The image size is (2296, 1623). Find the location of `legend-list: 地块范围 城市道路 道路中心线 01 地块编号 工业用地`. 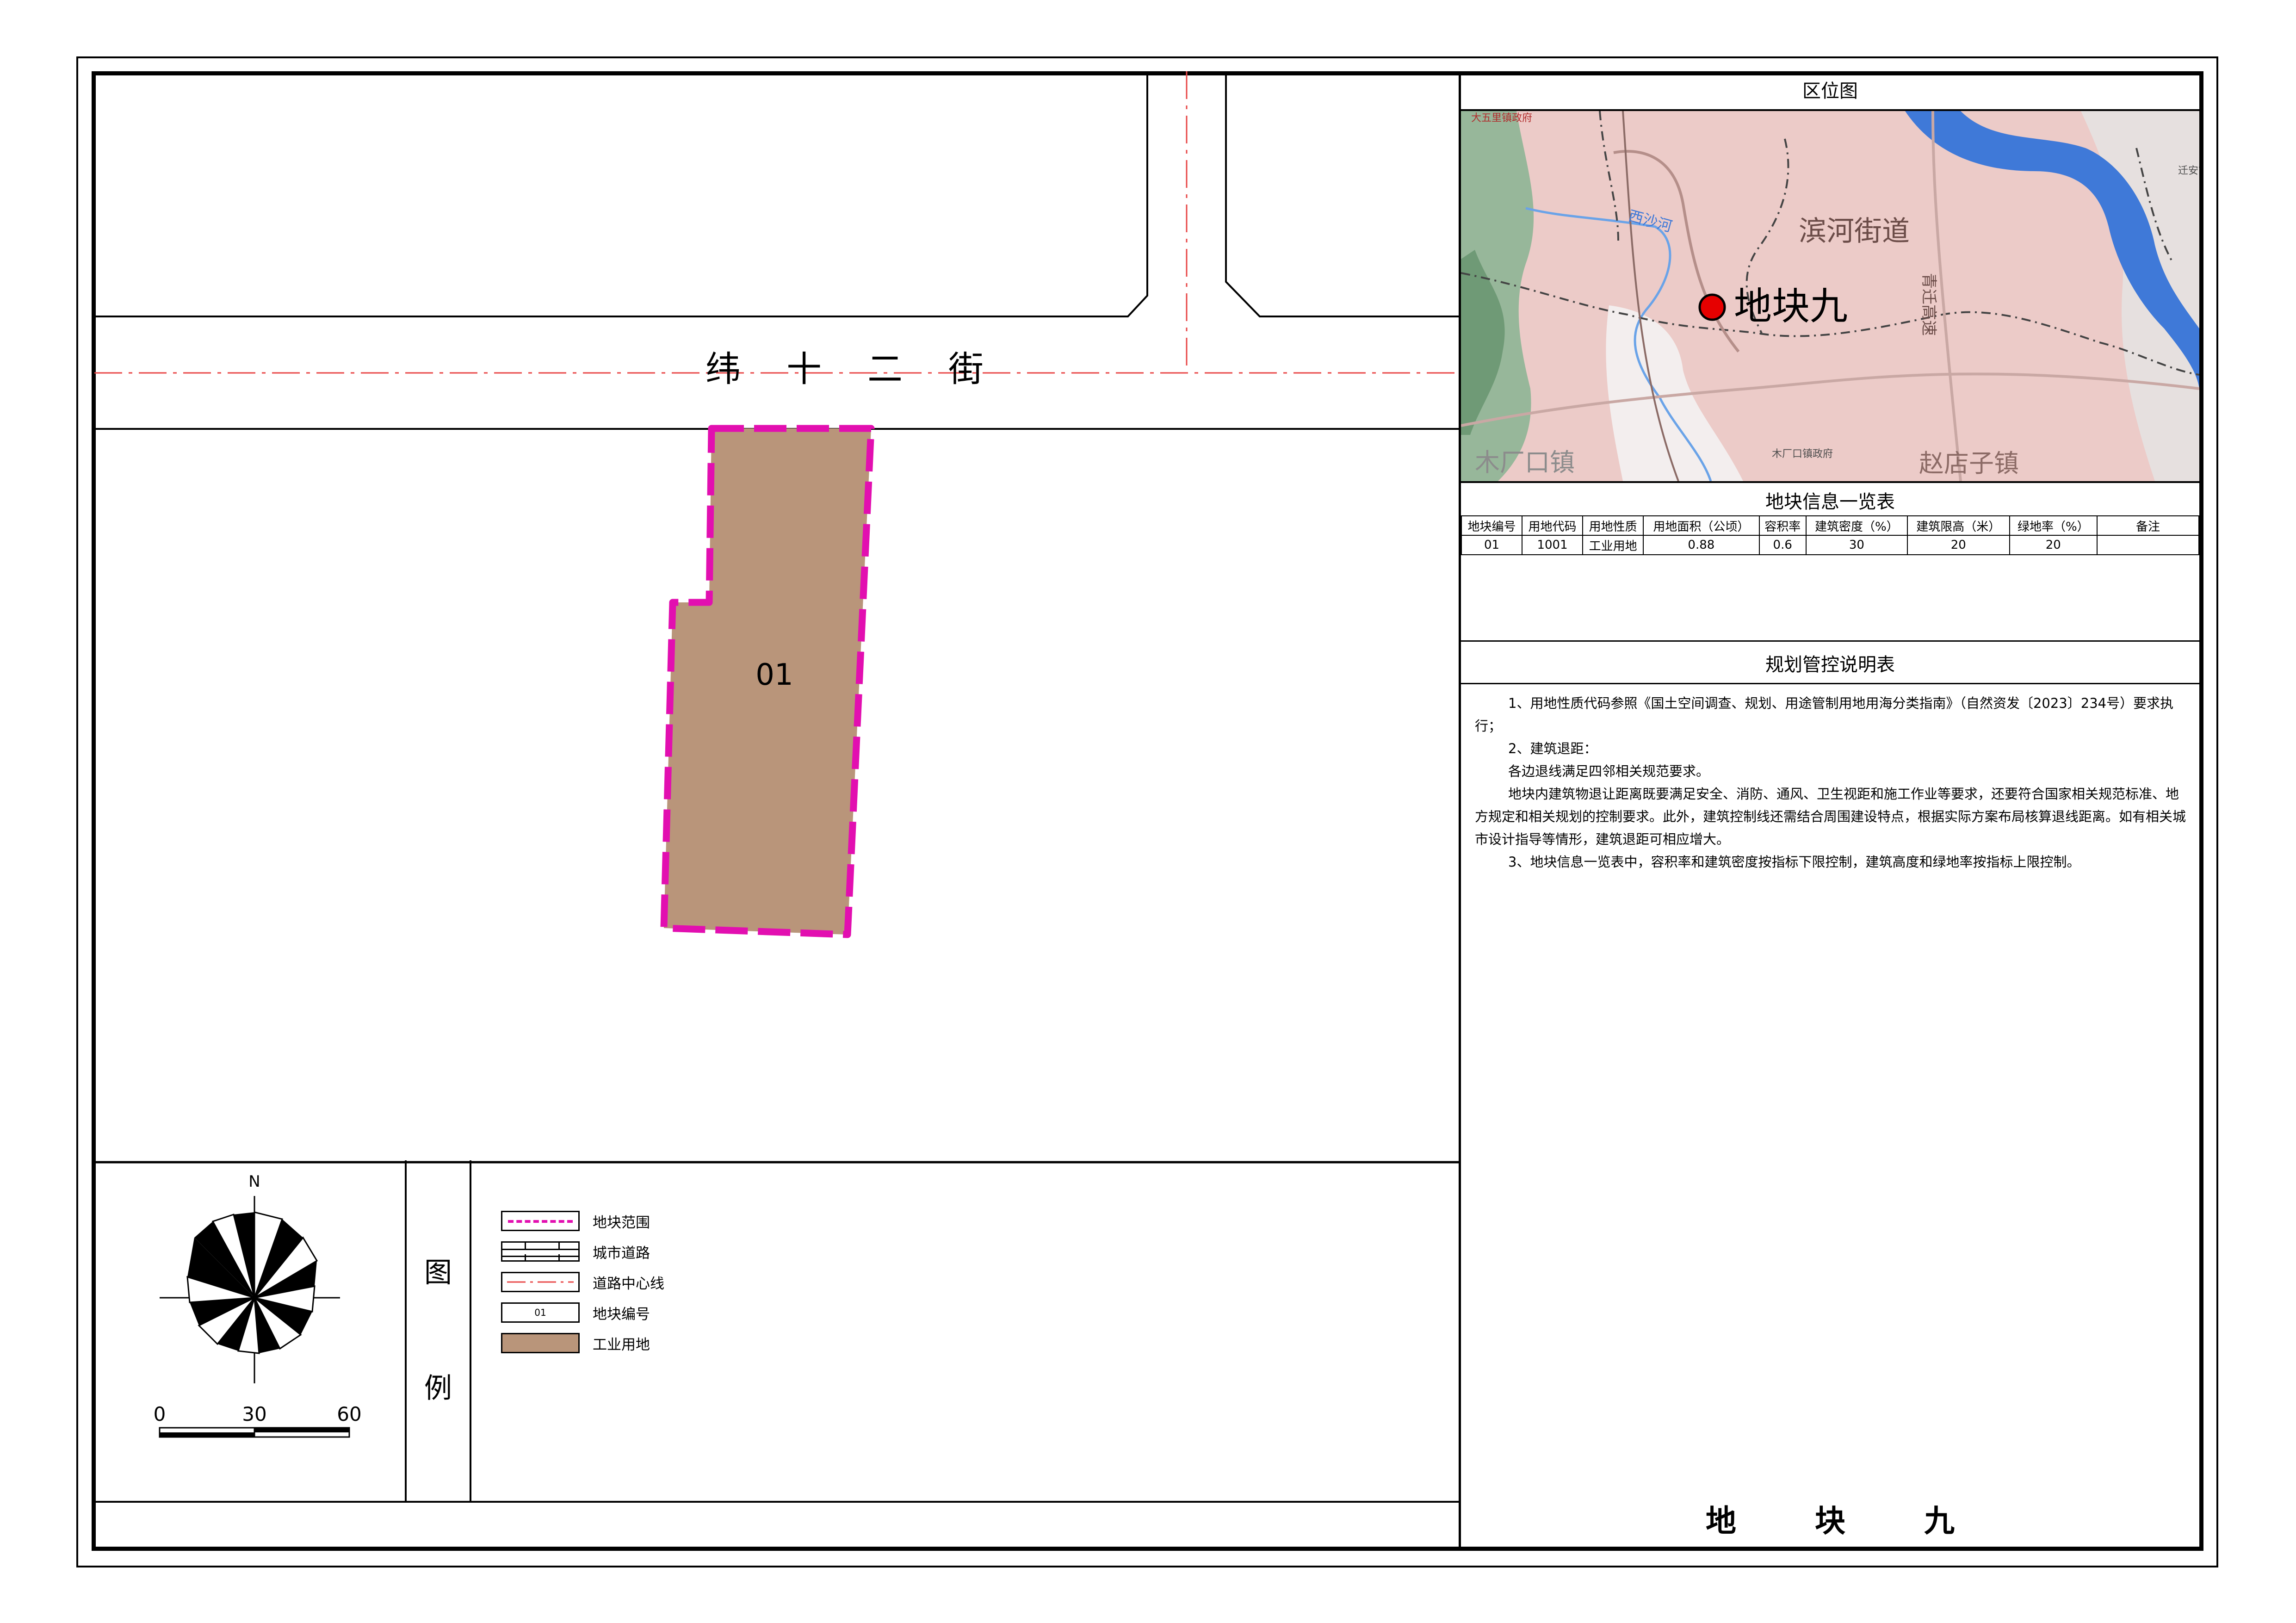

legend-list: 地块范围 城市道路 道路中心线 01 地块编号 工业用地 is located at coordinates (582, 1282).